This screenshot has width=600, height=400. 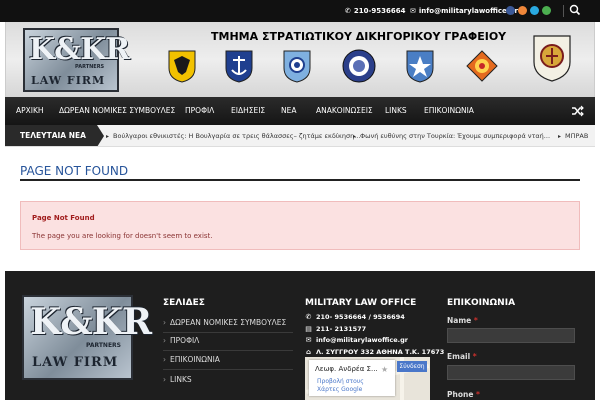 I want to click on footer-link-links: › LINKS, so click(x=177, y=379).